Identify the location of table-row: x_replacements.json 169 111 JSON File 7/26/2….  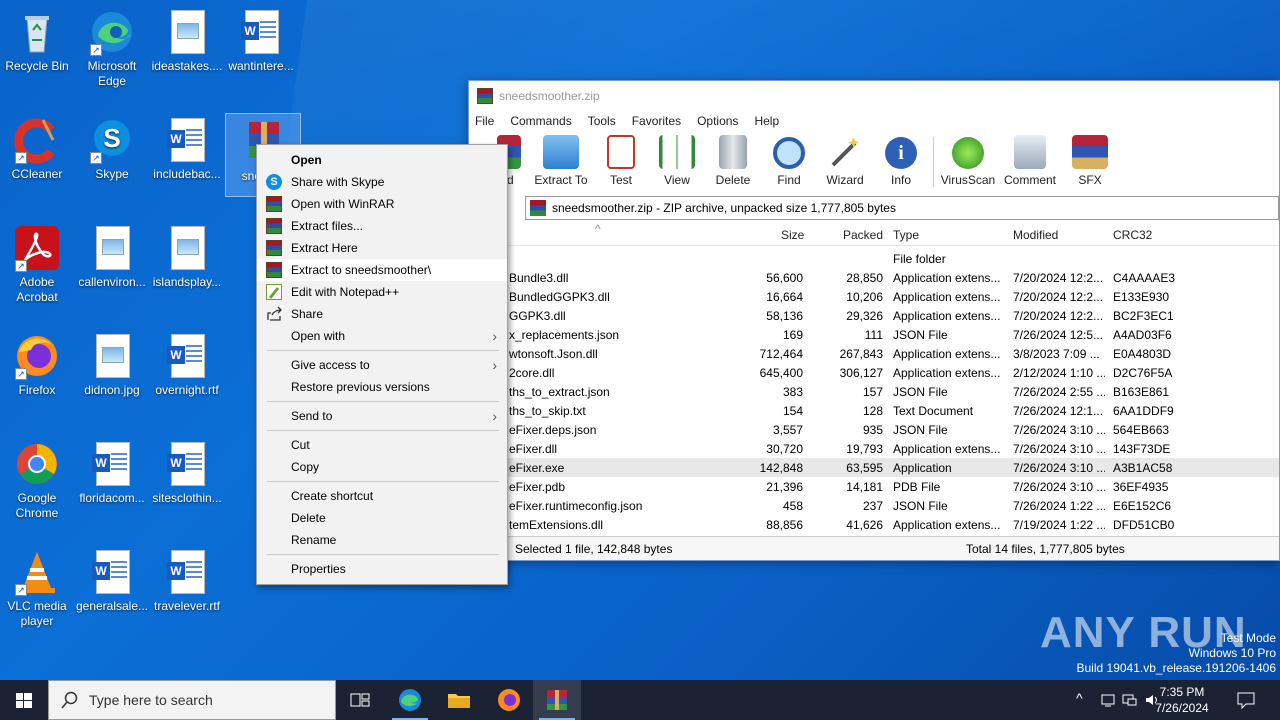
(874, 334).